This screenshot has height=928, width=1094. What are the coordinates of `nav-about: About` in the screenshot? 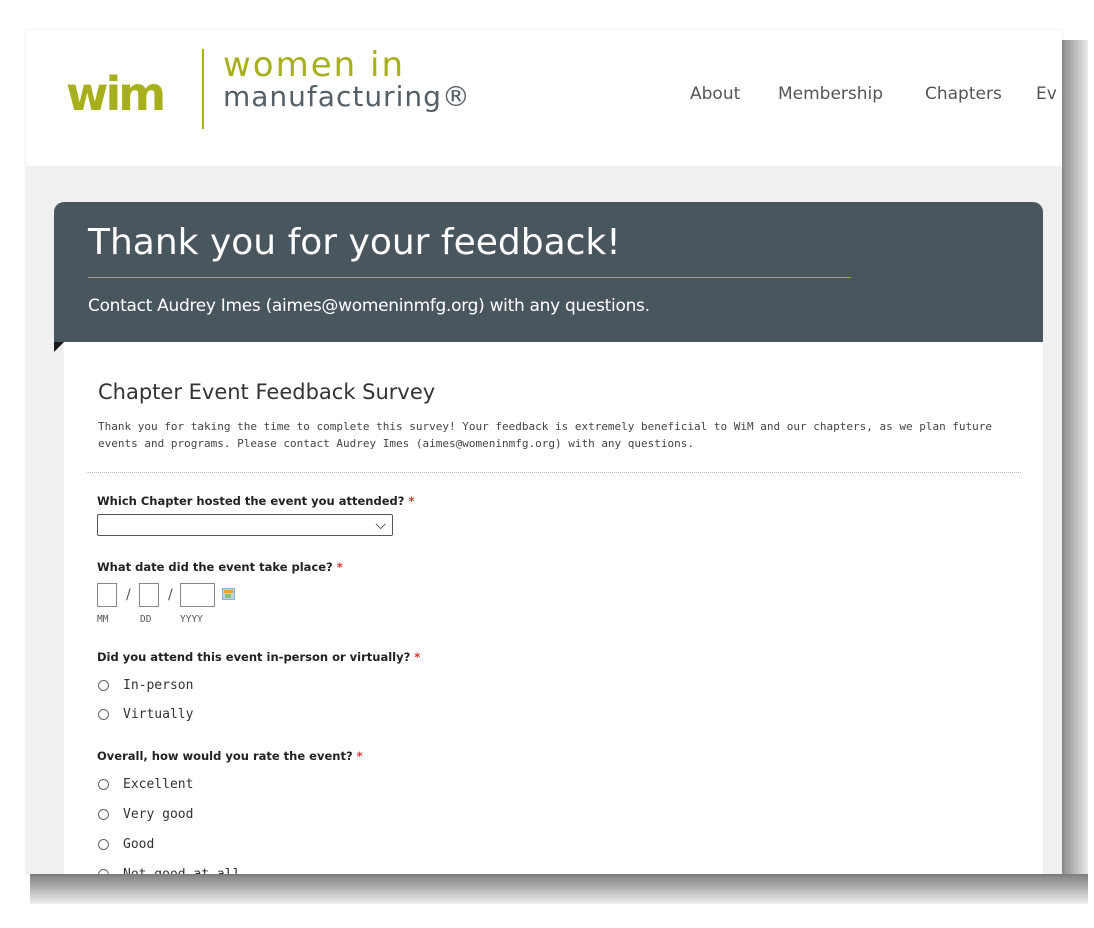 It's located at (715, 94).